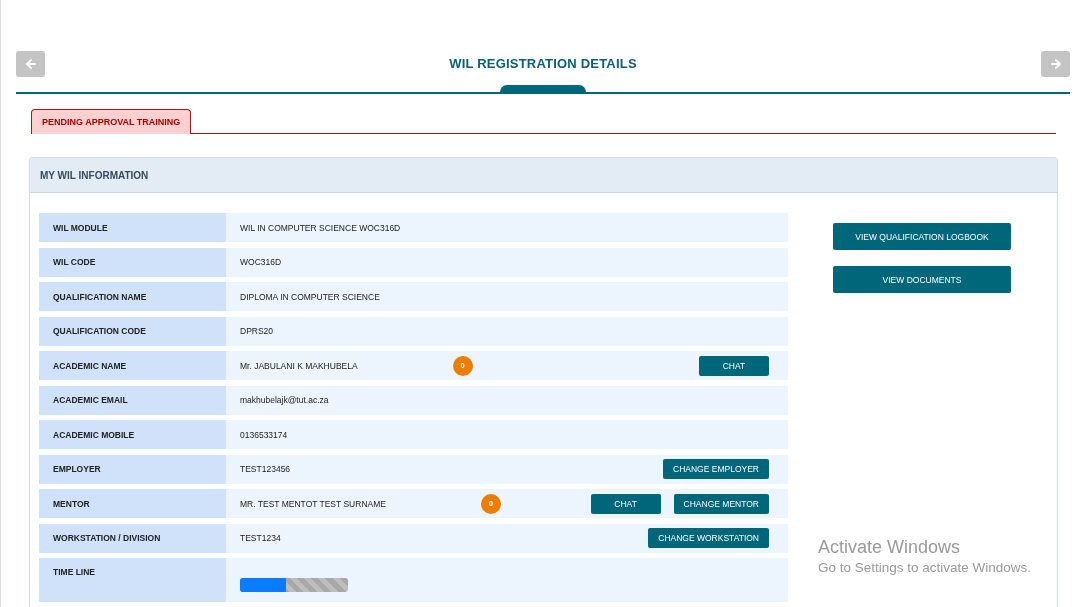 This screenshot has width=1078, height=607. What do you see at coordinates (925, 567) in the screenshot?
I see `activation-text: Go to Settings to activate Windows.` at bounding box center [925, 567].